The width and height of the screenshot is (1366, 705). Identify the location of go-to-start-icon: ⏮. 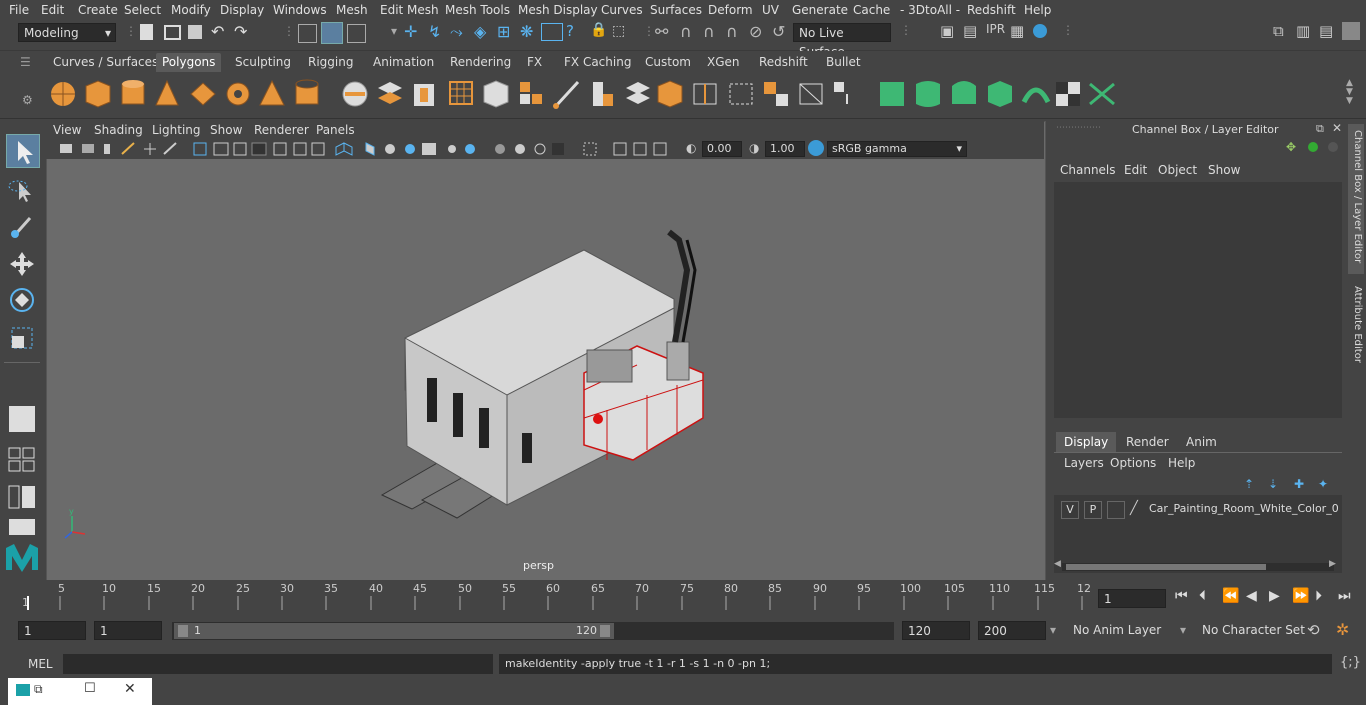
(1181, 596).